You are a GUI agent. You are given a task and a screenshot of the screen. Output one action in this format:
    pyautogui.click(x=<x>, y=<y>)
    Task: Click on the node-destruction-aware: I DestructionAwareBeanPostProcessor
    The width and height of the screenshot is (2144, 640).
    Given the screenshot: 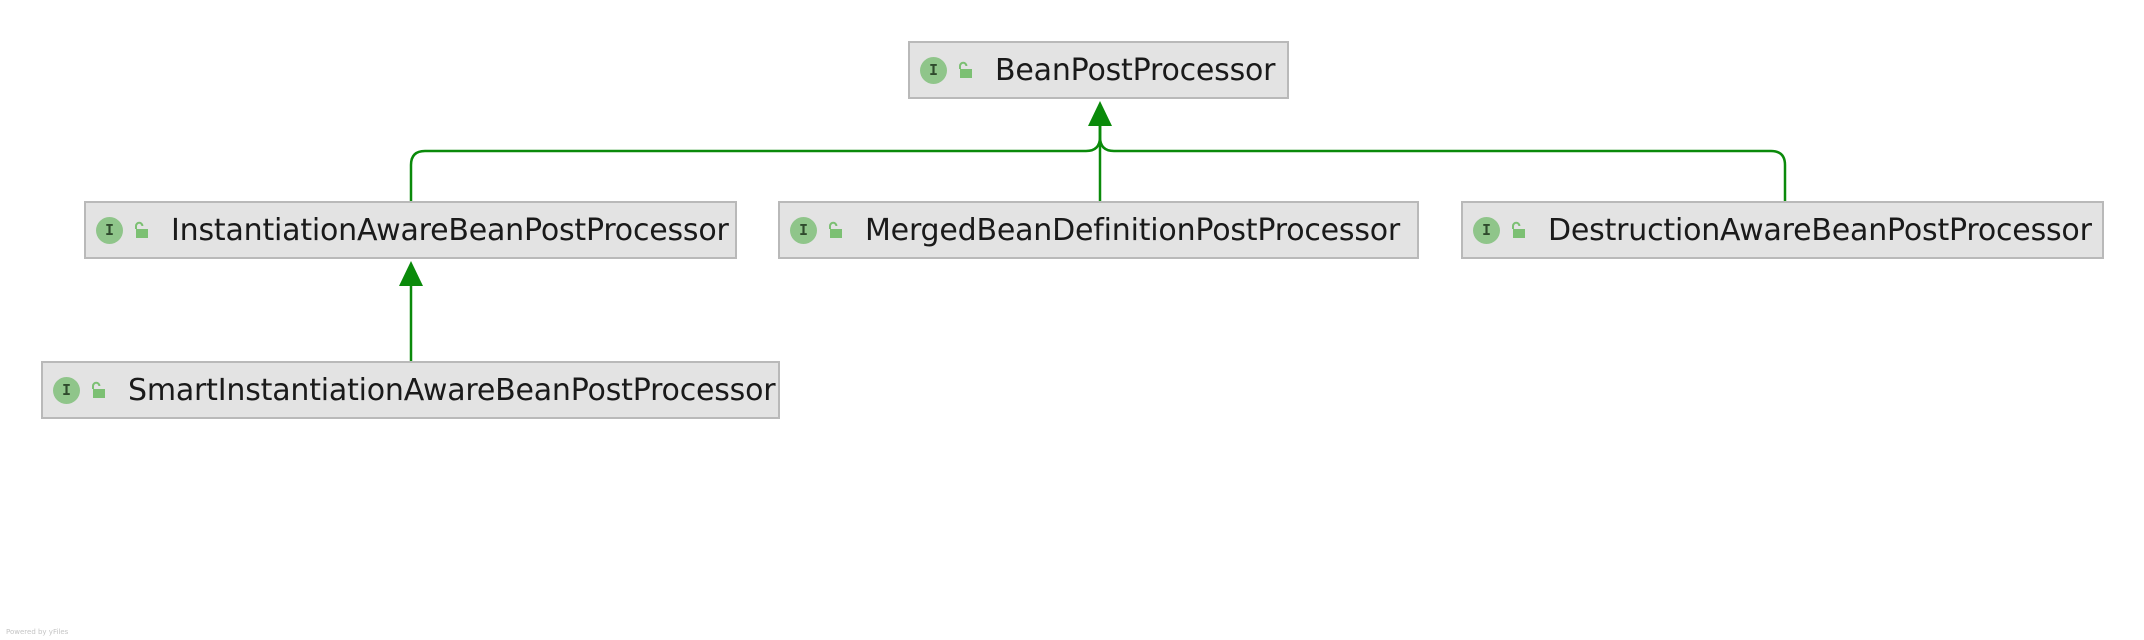 What is the action you would take?
    pyautogui.click(x=1782, y=230)
    